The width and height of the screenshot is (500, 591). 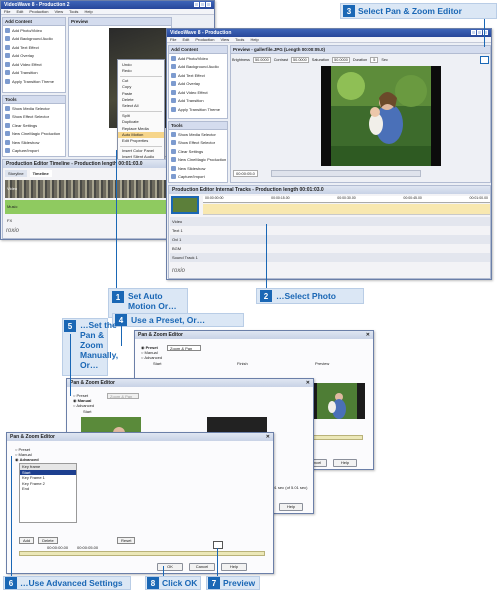 I want to click on bg-tool-cinemagic: New CineMagic Production, so click(x=34, y=134).